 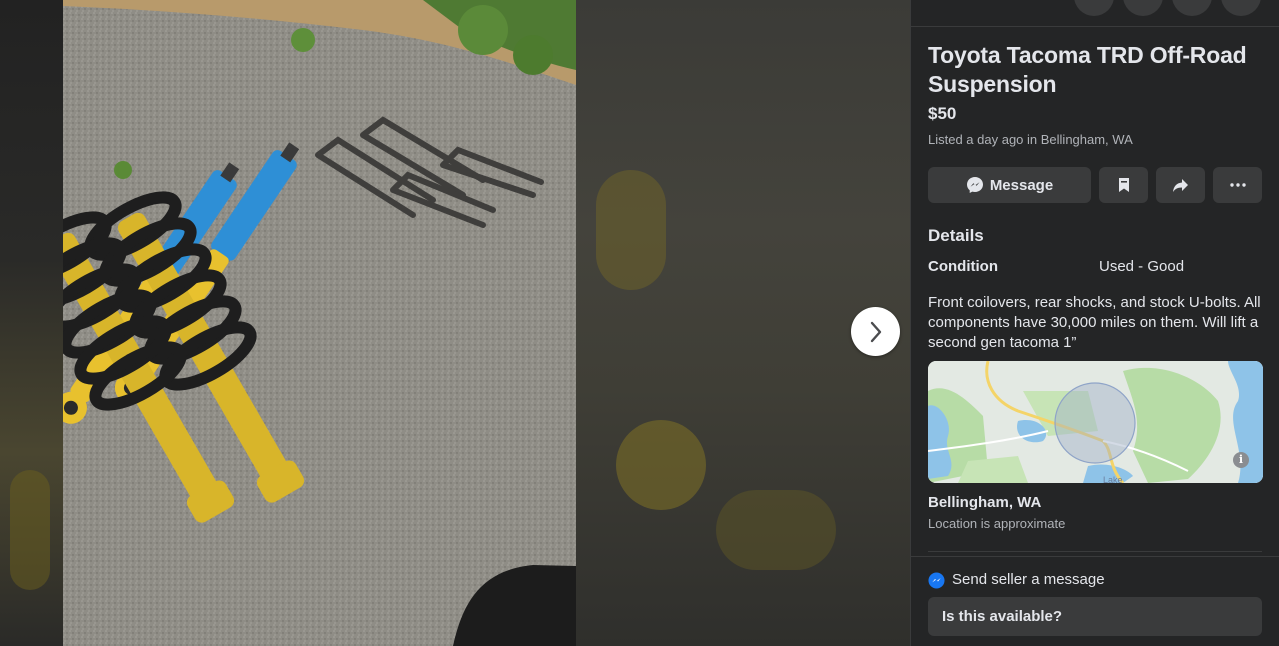 I want to click on send-seller-message-section: Send seller a message Is this available?, so click(x=1095, y=596).